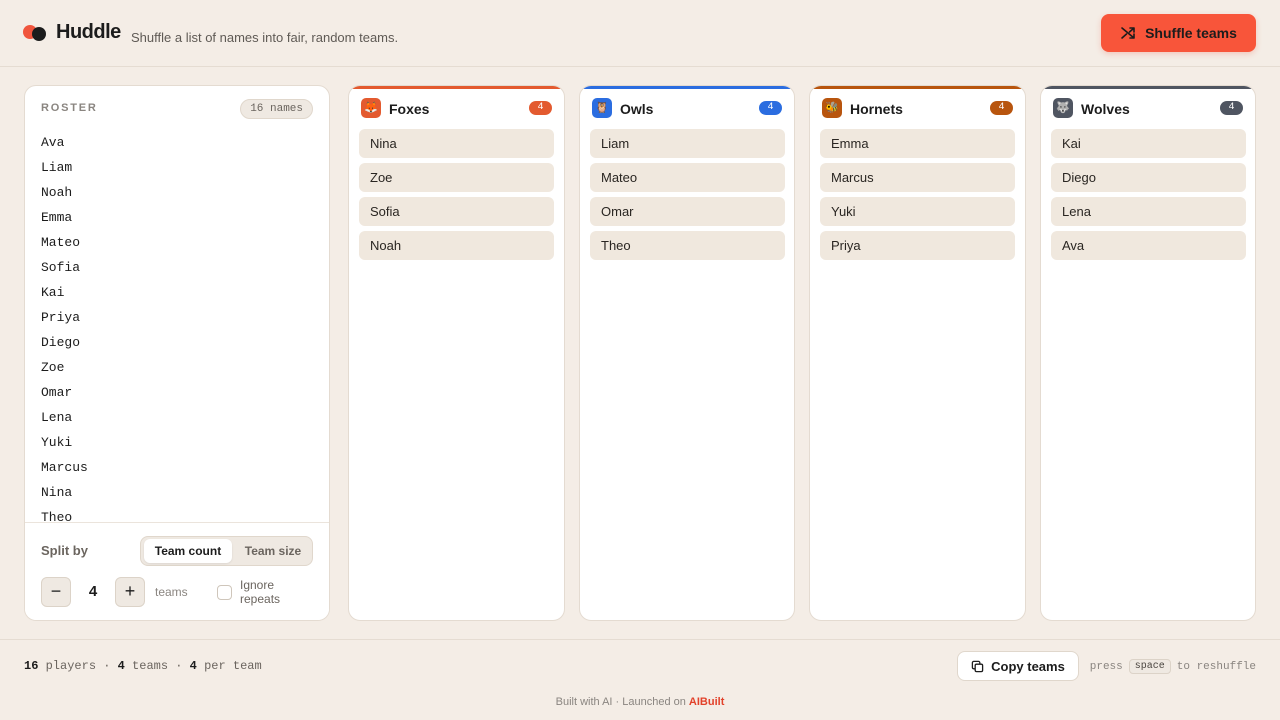 The height and width of the screenshot is (720, 1280). Describe the element at coordinates (409, 109) in the screenshot. I see `team-name: Foxes` at that location.